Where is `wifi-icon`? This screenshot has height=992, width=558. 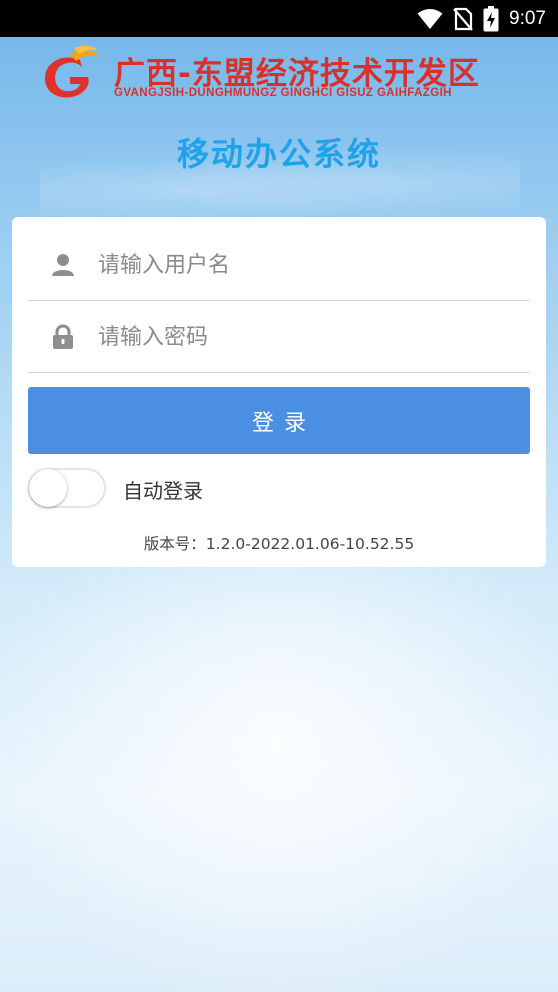 wifi-icon is located at coordinates (430, 18).